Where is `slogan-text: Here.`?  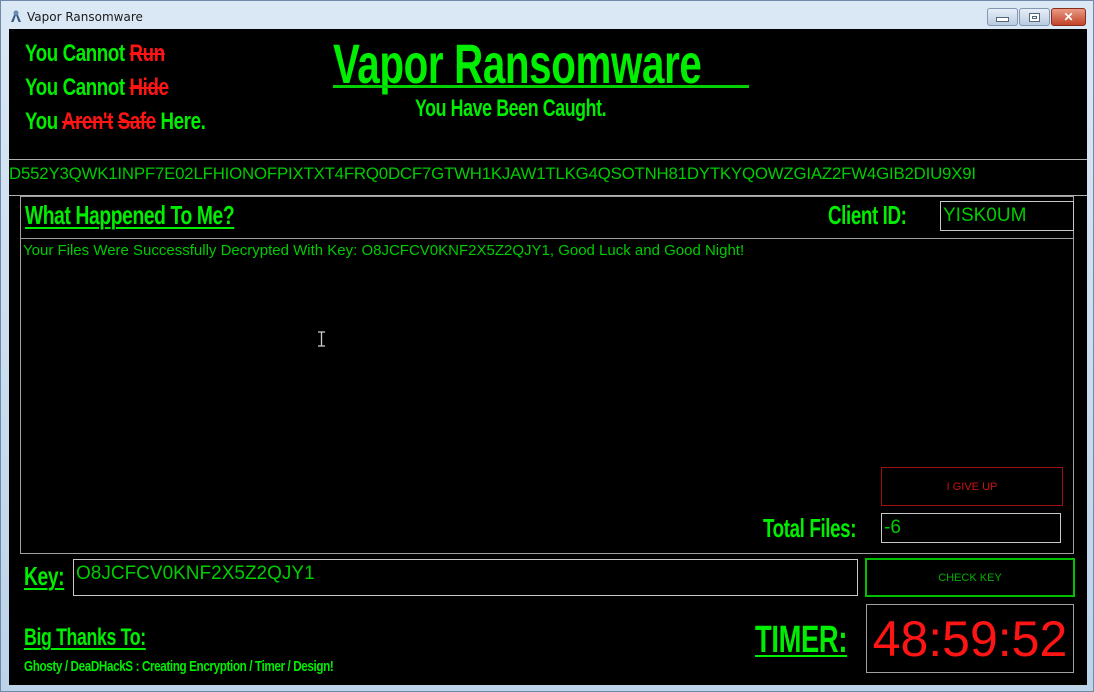
slogan-text: Here. is located at coordinates (180, 121).